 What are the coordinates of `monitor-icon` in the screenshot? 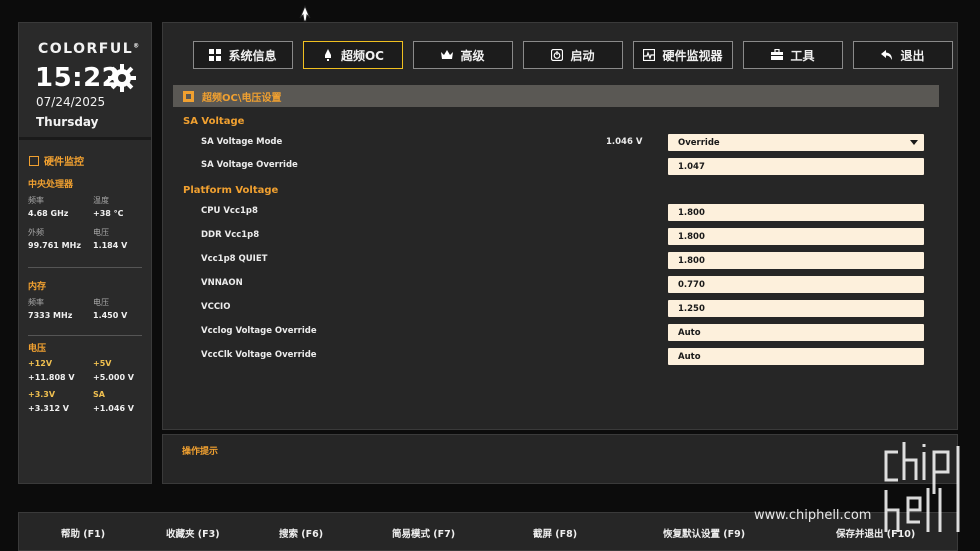 It's located at (649, 55).